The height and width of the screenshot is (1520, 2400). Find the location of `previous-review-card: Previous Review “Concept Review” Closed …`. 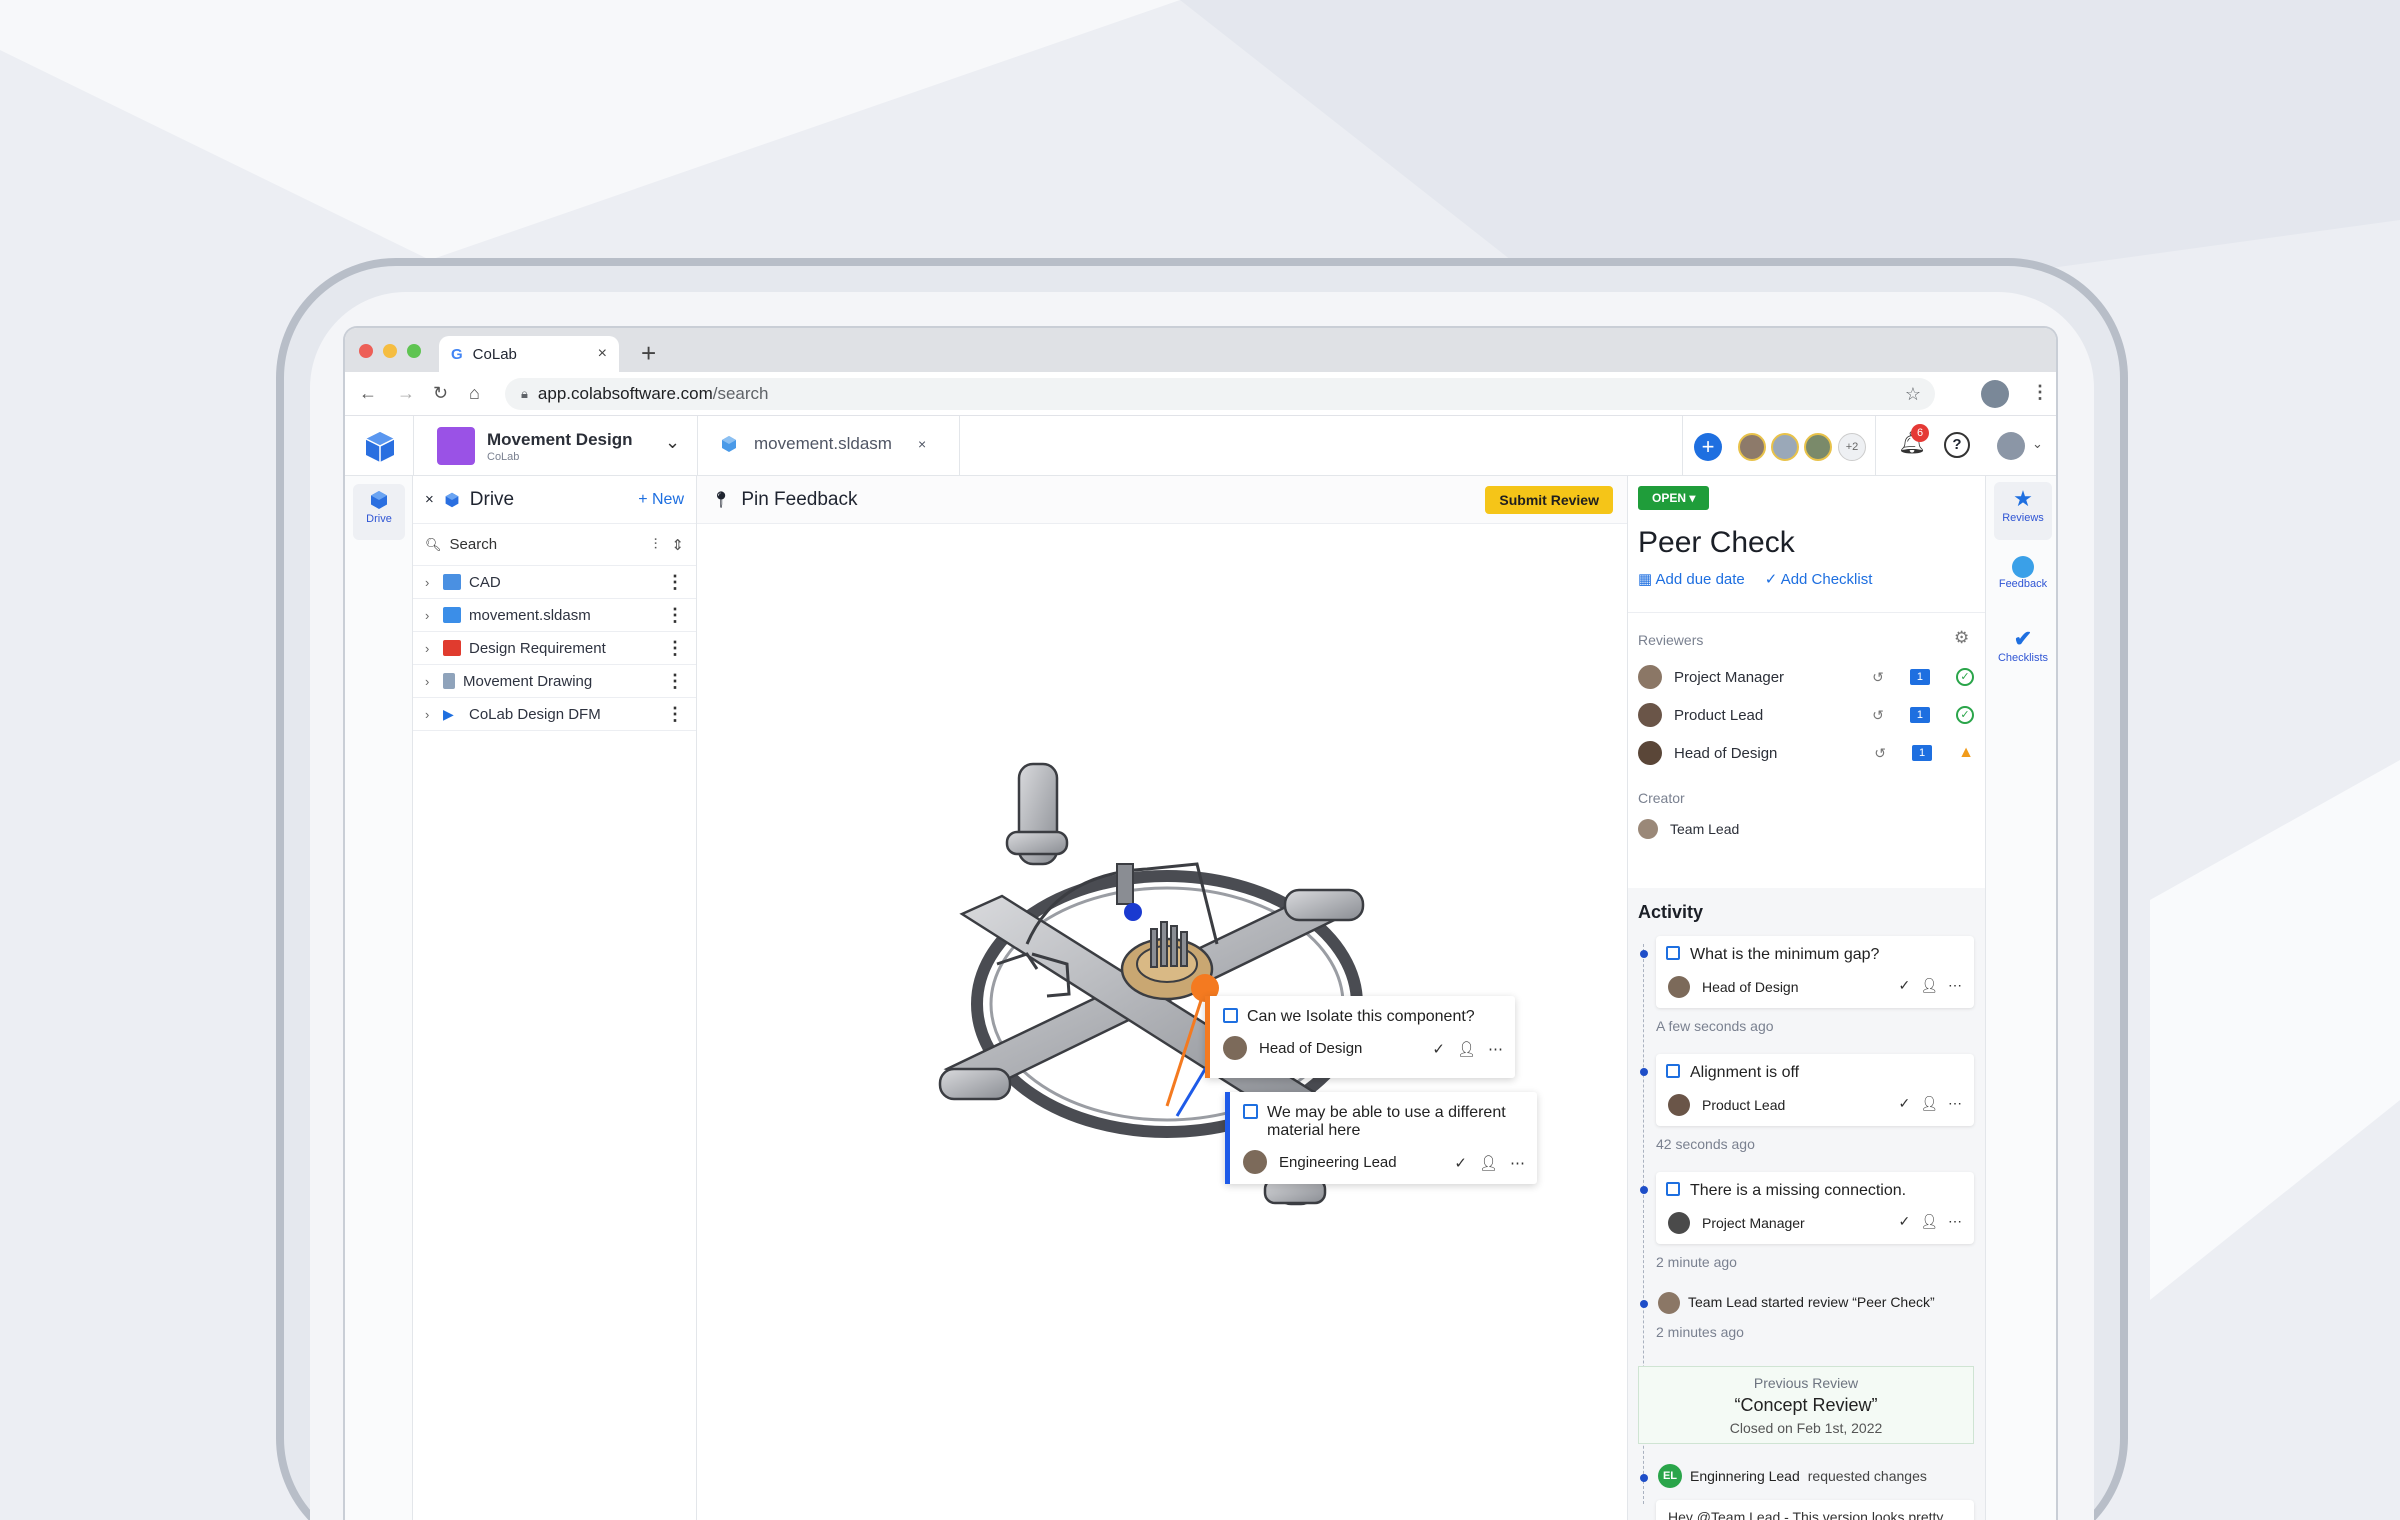

previous-review-card: Previous Review “Concept Review” Closed … is located at coordinates (1806, 1405).